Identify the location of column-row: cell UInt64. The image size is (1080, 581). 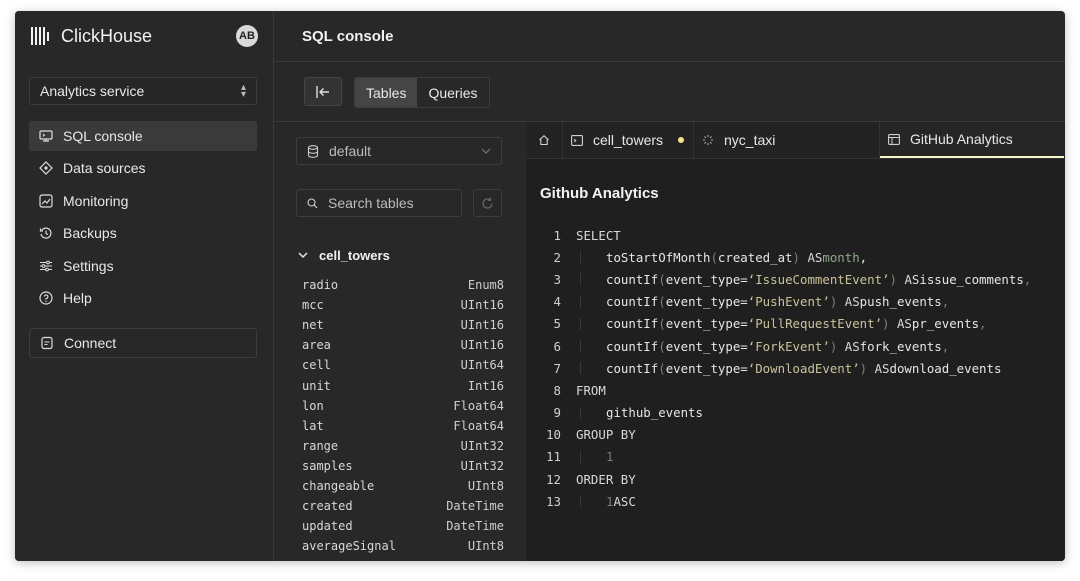
(403, 365).